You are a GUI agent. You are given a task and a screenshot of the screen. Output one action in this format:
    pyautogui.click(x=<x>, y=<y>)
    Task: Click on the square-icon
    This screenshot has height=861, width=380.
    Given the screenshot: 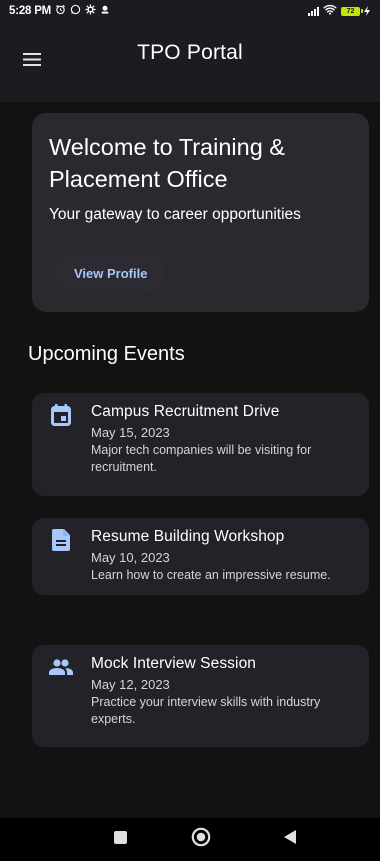 What is the action you would take?
    pyautogui.click(x=120, y=839)
    